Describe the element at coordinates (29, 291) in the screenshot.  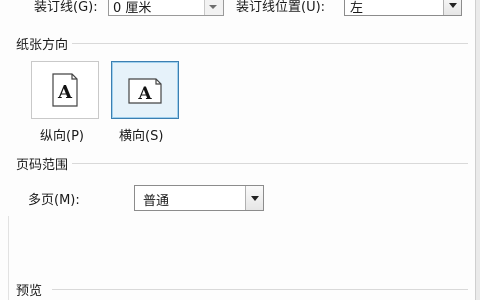
I see `preview-group-title: 预览` at that location.